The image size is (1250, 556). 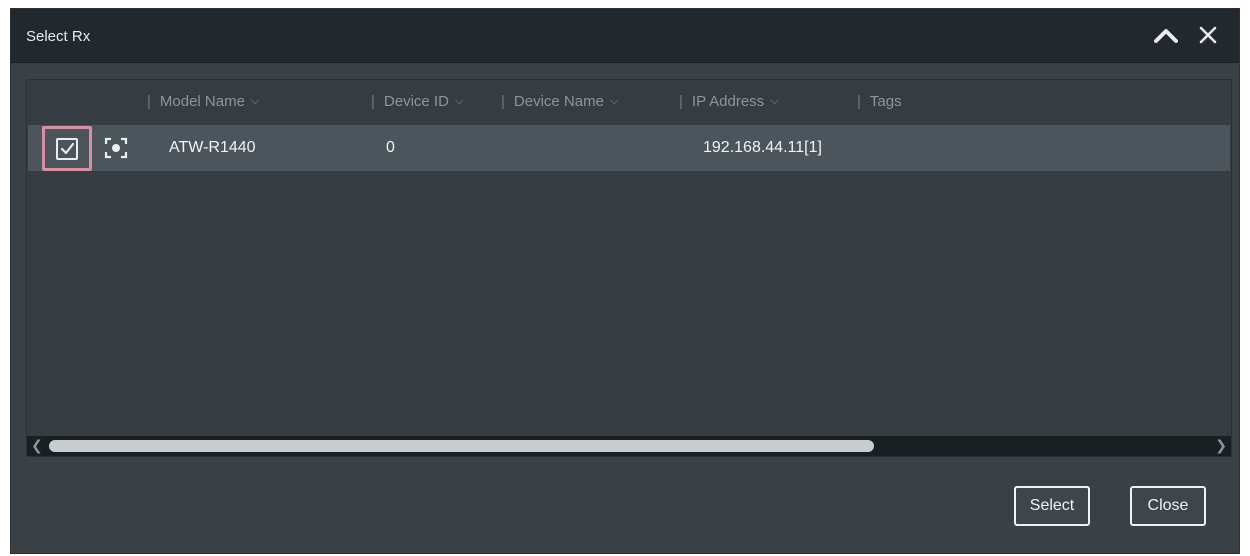 I want to click on horizontal-scrollbar: ❮ ❯, so click(x=629, y=446).